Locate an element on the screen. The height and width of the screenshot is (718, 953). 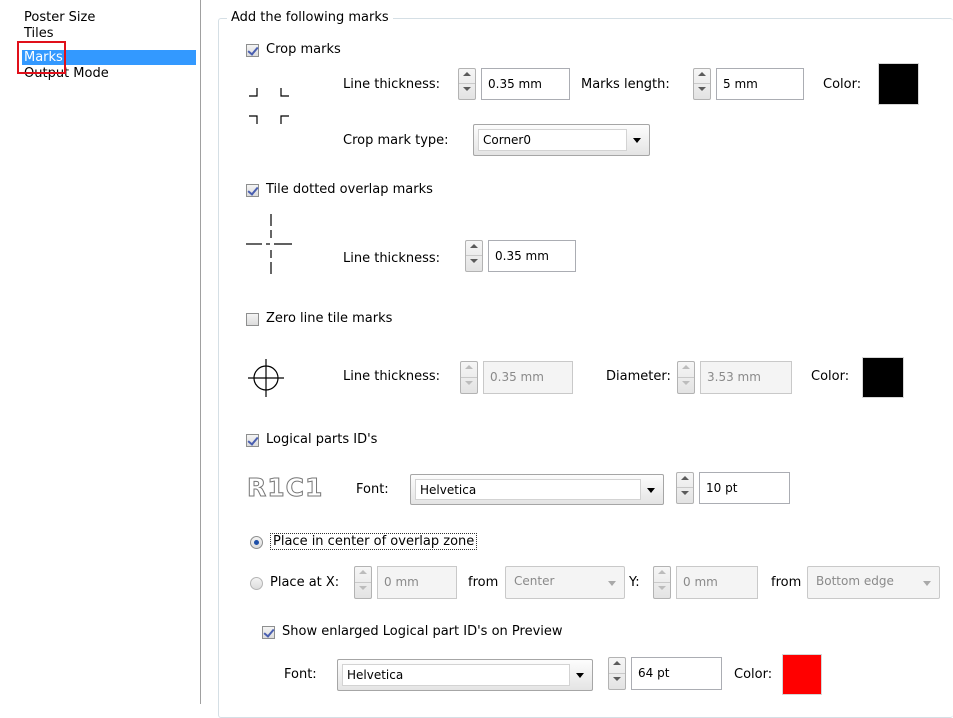
dotted-line-thickness-spinner is located at coordinates (474, 256).